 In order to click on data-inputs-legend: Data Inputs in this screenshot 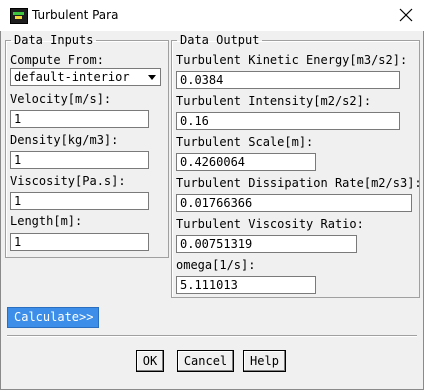, I will do `click(54, 40)`.